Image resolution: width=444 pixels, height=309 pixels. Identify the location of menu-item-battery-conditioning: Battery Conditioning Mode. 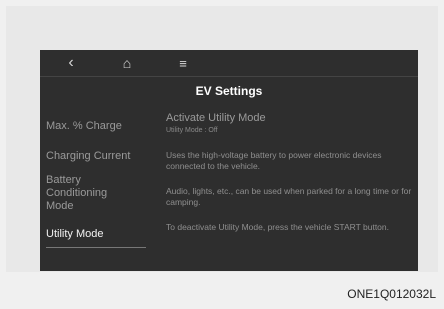
(86, 193).